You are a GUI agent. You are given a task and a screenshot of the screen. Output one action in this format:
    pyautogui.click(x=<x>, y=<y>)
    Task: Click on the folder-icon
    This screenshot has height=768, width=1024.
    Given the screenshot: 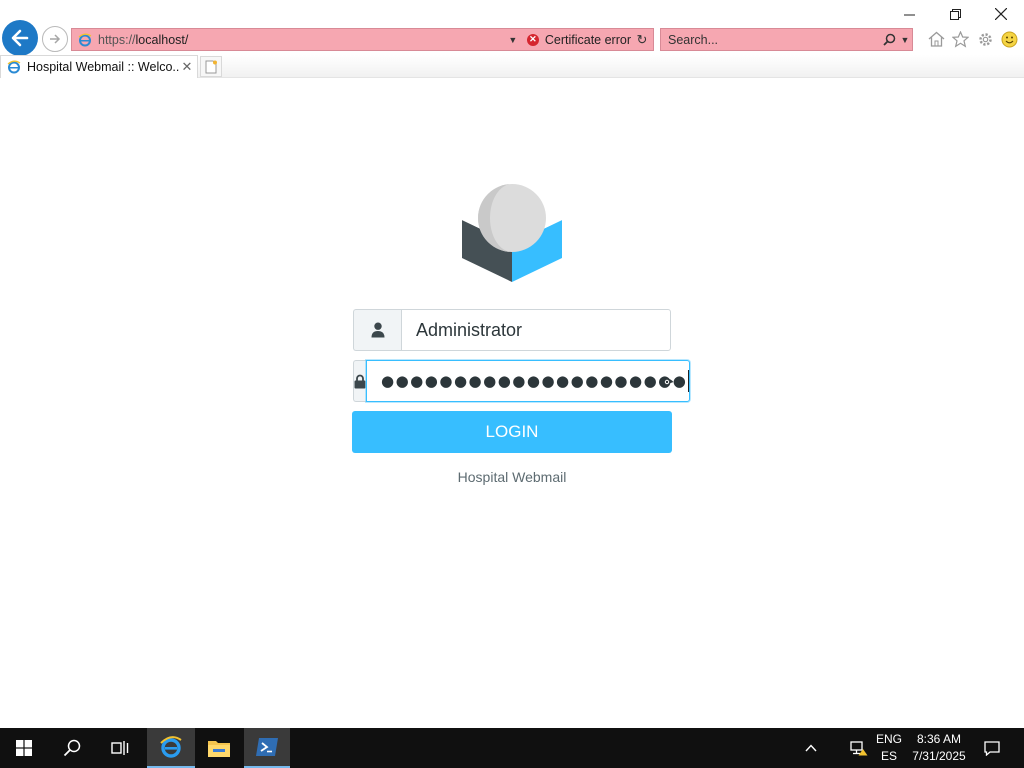 What is the action you would take?
    pyautogui.click(x=219, y=749)
    